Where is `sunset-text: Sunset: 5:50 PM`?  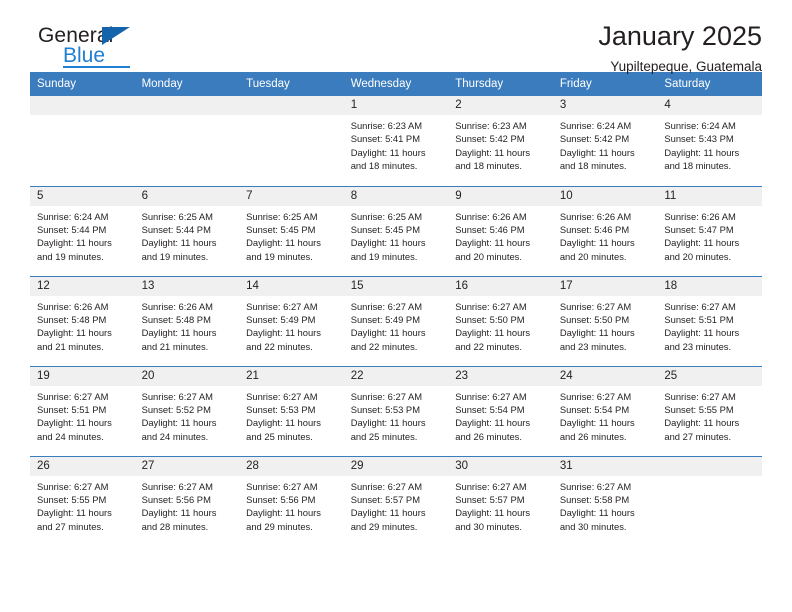
sunset-text: Sunset: 5:50 PM is located at coordinates (490, 319).